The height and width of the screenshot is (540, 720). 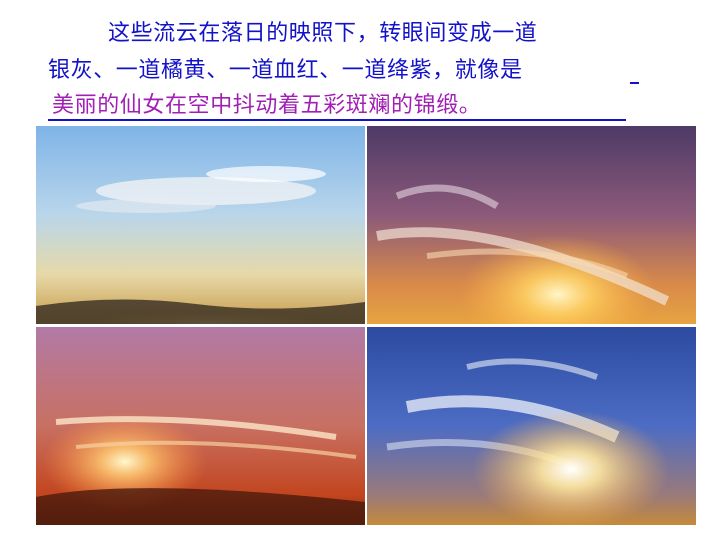 What do you see at coordinates (634, 83) in the screenshot?
I see `blank-underline-short` at bounding box center [634, 83].